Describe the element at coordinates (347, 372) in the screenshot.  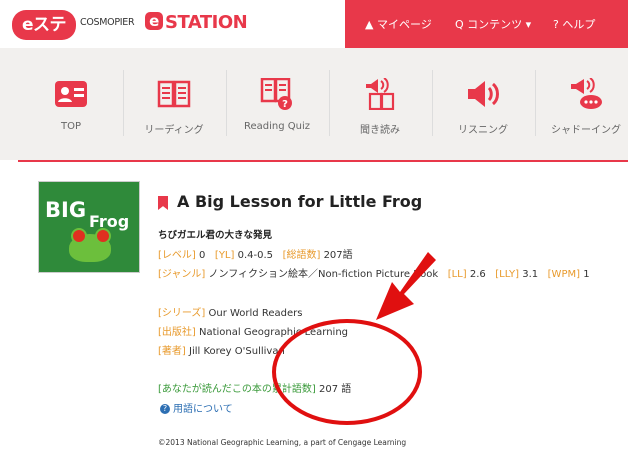
I see `annotation-circle` at that location.